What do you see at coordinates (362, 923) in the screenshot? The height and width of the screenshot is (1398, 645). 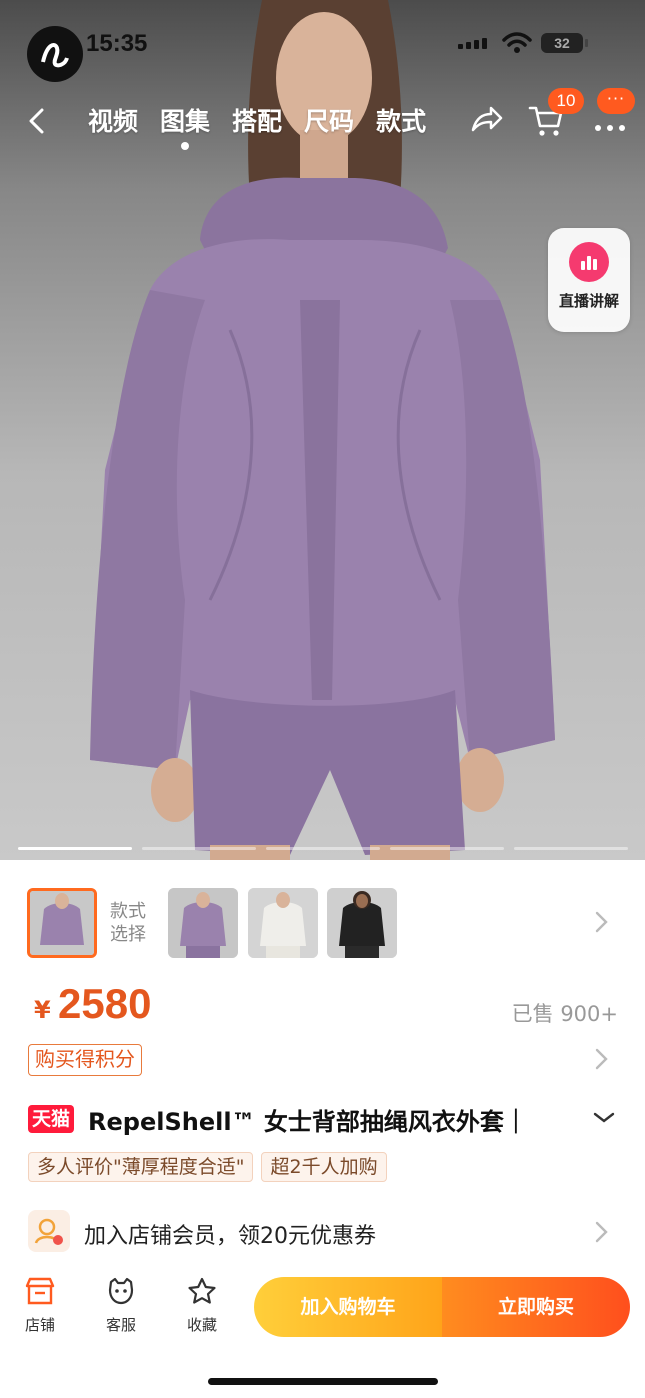 I see `style-thumb-black` at bounding box center [362, 923].